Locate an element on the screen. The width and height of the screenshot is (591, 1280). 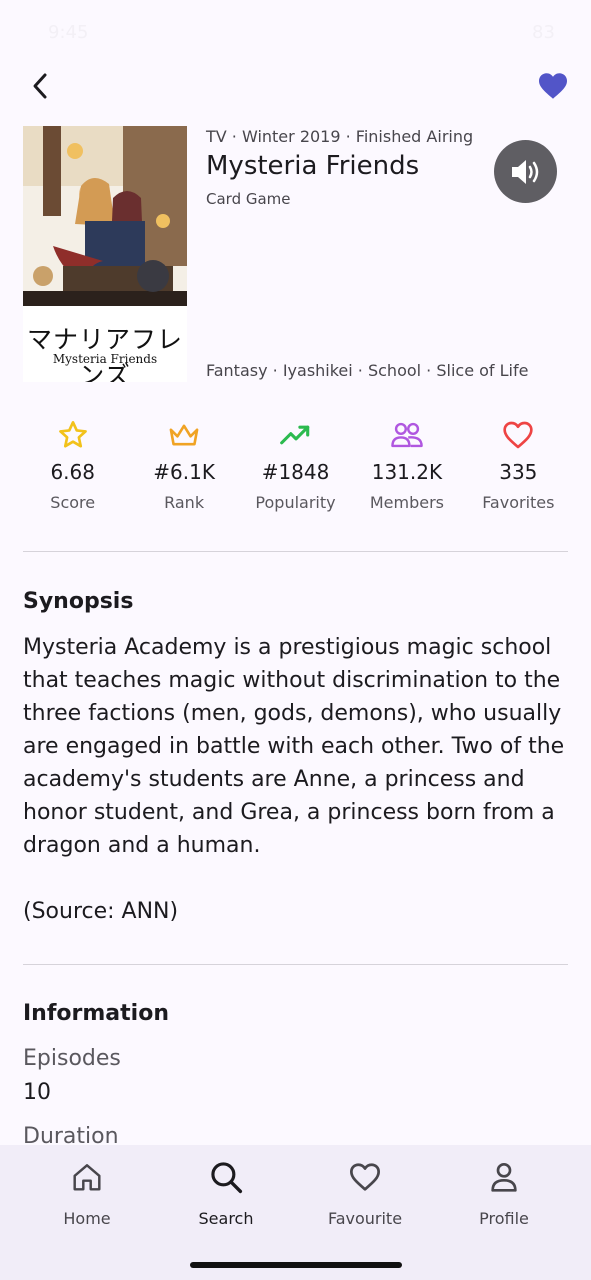
poster-logo-english: Mysteria Friends is located at coordinates (105, 359).